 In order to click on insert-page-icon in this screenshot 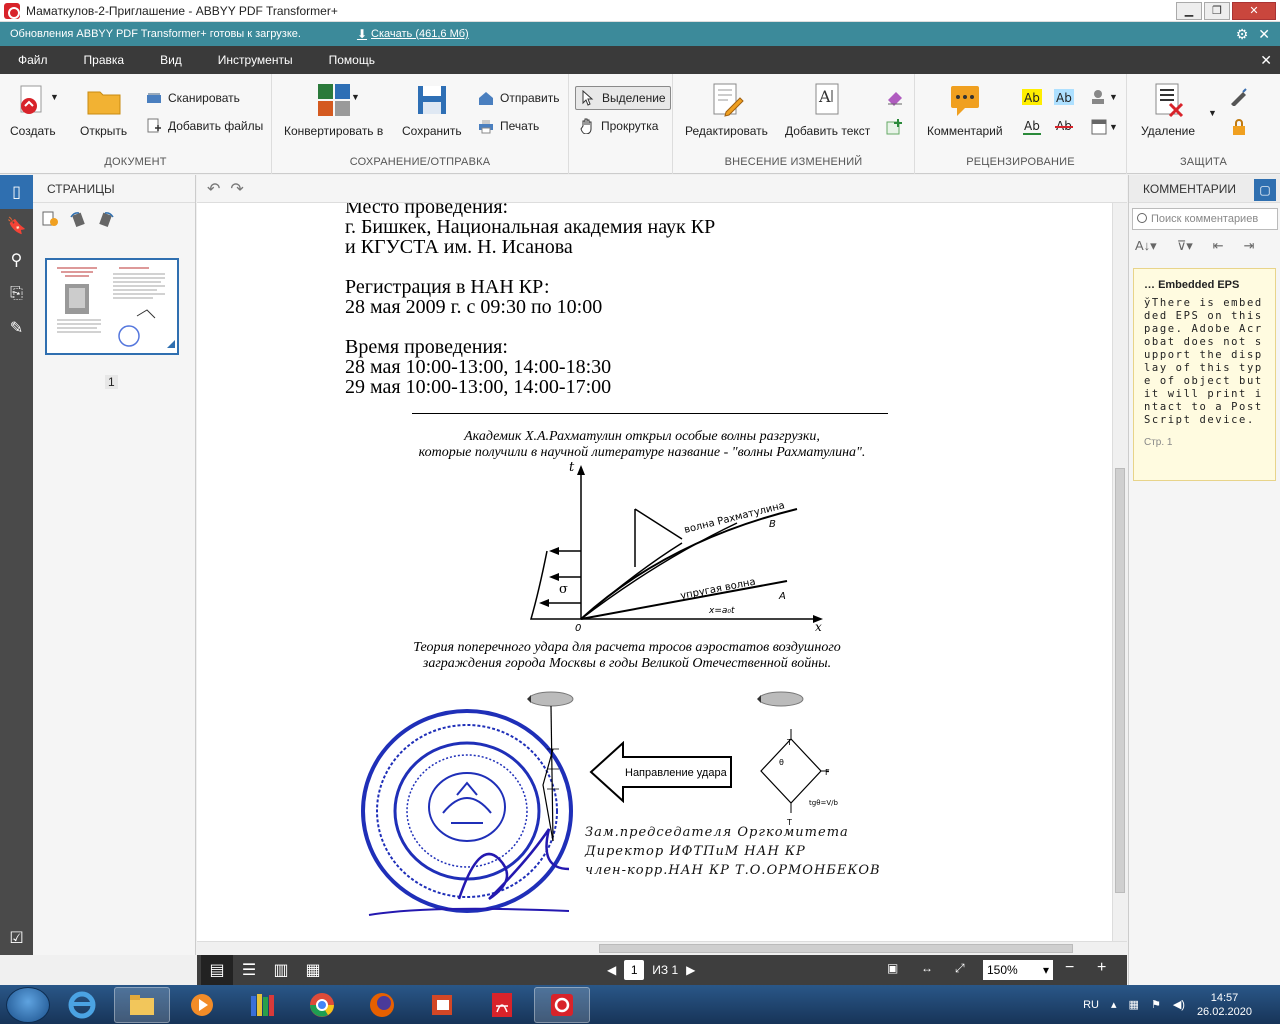, I will do `click(50, 219)`.